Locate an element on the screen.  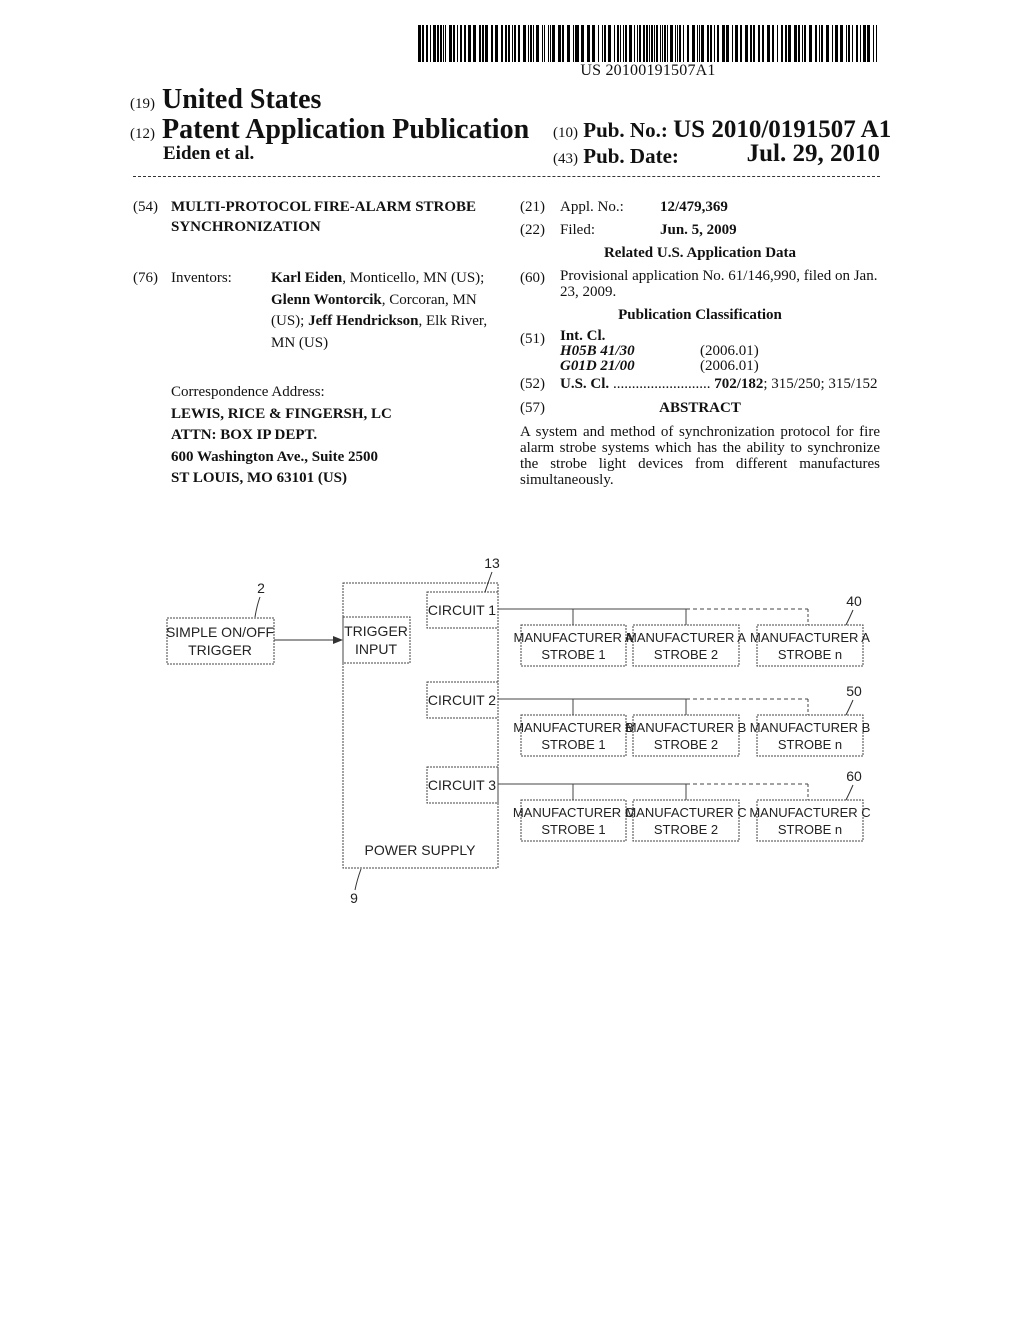
circuits-ref: 13 is located at coordinates (492, 563).